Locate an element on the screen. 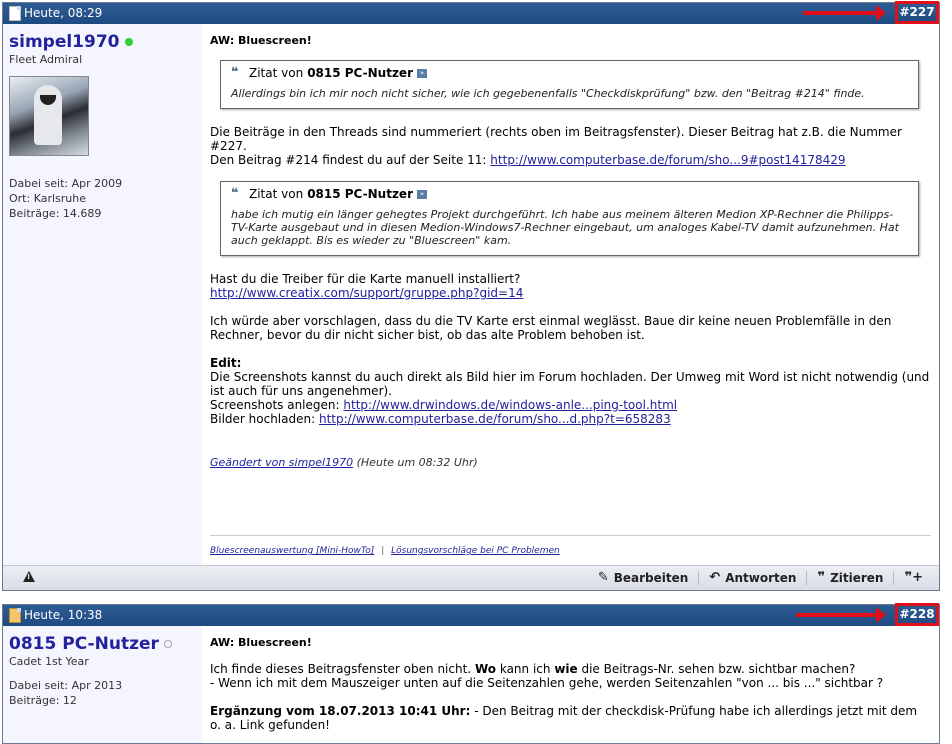 Image resolution: width=952 pixels, height=744 pixels. post-header: Heute, 10:38 #228 is located at coordinates (471, 614).